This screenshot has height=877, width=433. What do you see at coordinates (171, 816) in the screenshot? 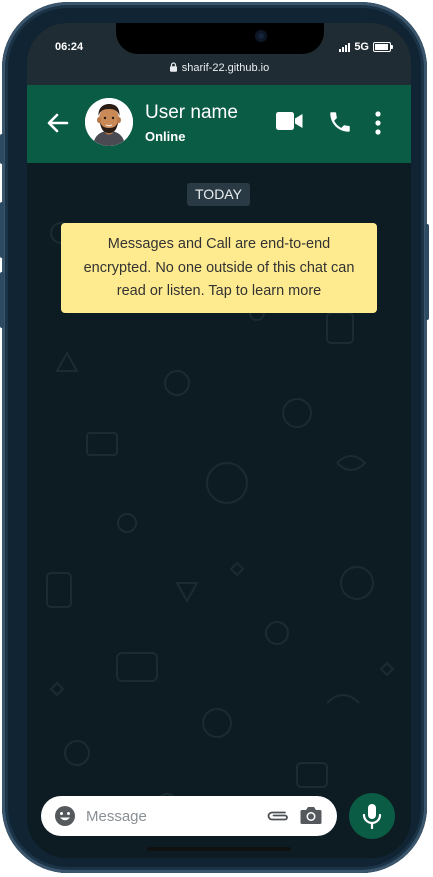
I see `message-input` at bounding box center [171, 816].